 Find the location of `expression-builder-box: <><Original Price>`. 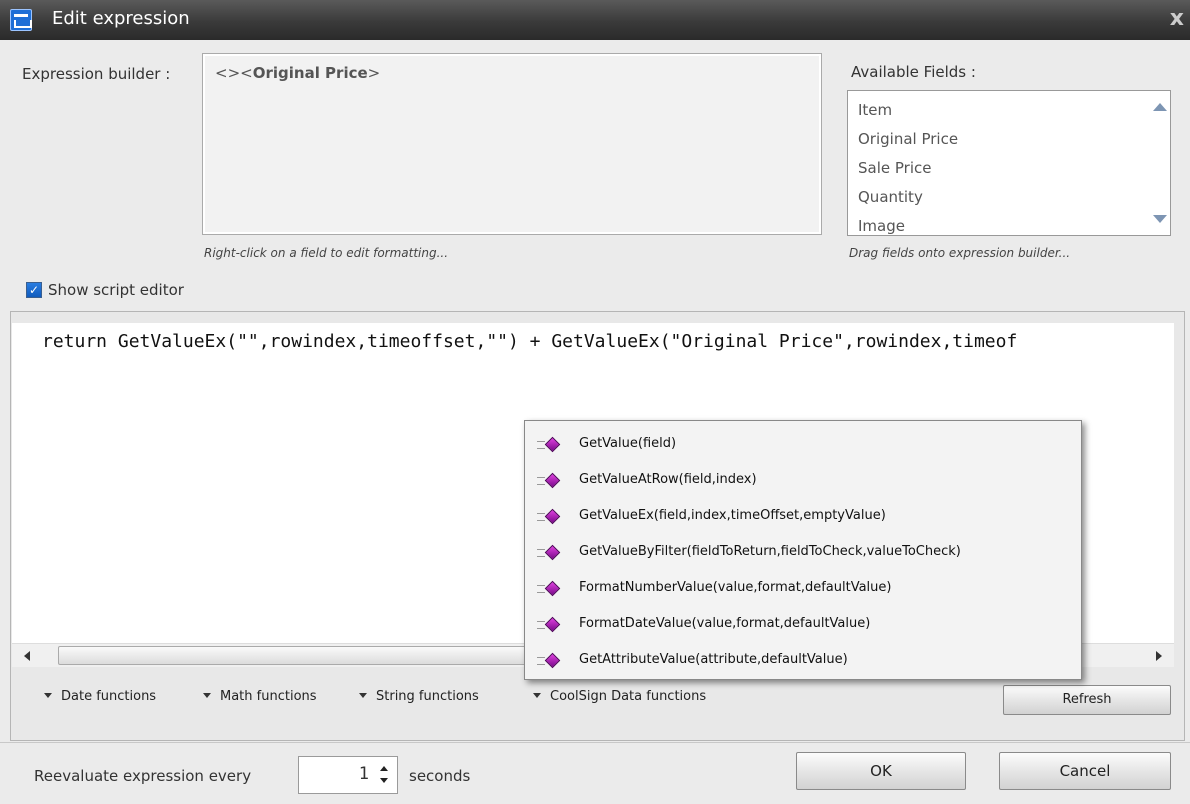

expression-builder-box: <><Original Price> is located at coordinates (512, 144).